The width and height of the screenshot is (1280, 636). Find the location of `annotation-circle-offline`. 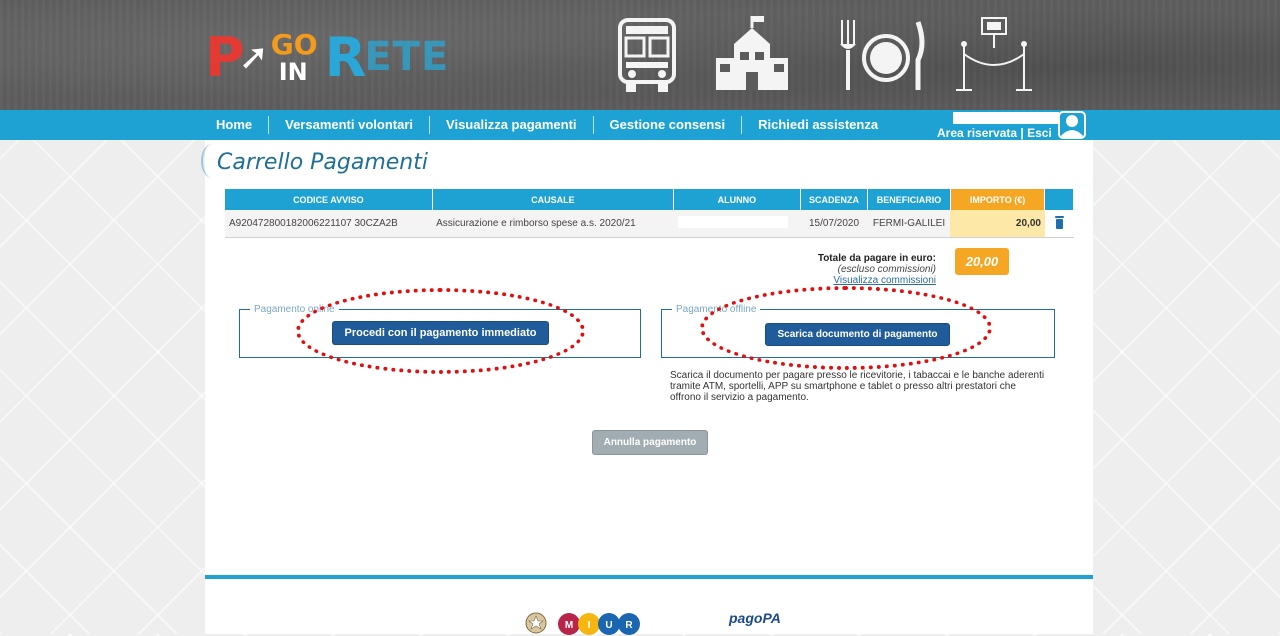

annotation-circle-offline is located at coordinates (846, 328).